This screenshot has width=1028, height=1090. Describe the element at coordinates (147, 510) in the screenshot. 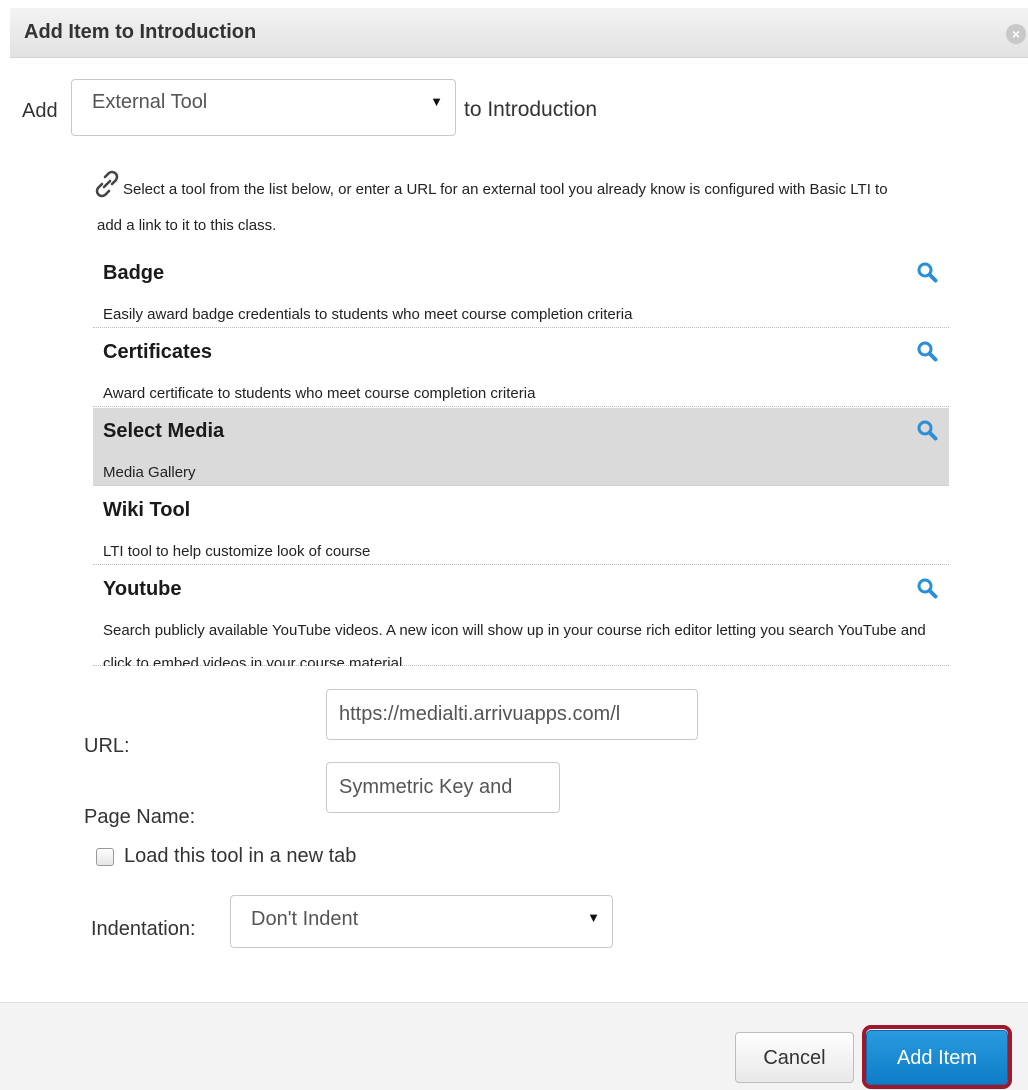

I see `tool-name: Wiki Tool` at that location.